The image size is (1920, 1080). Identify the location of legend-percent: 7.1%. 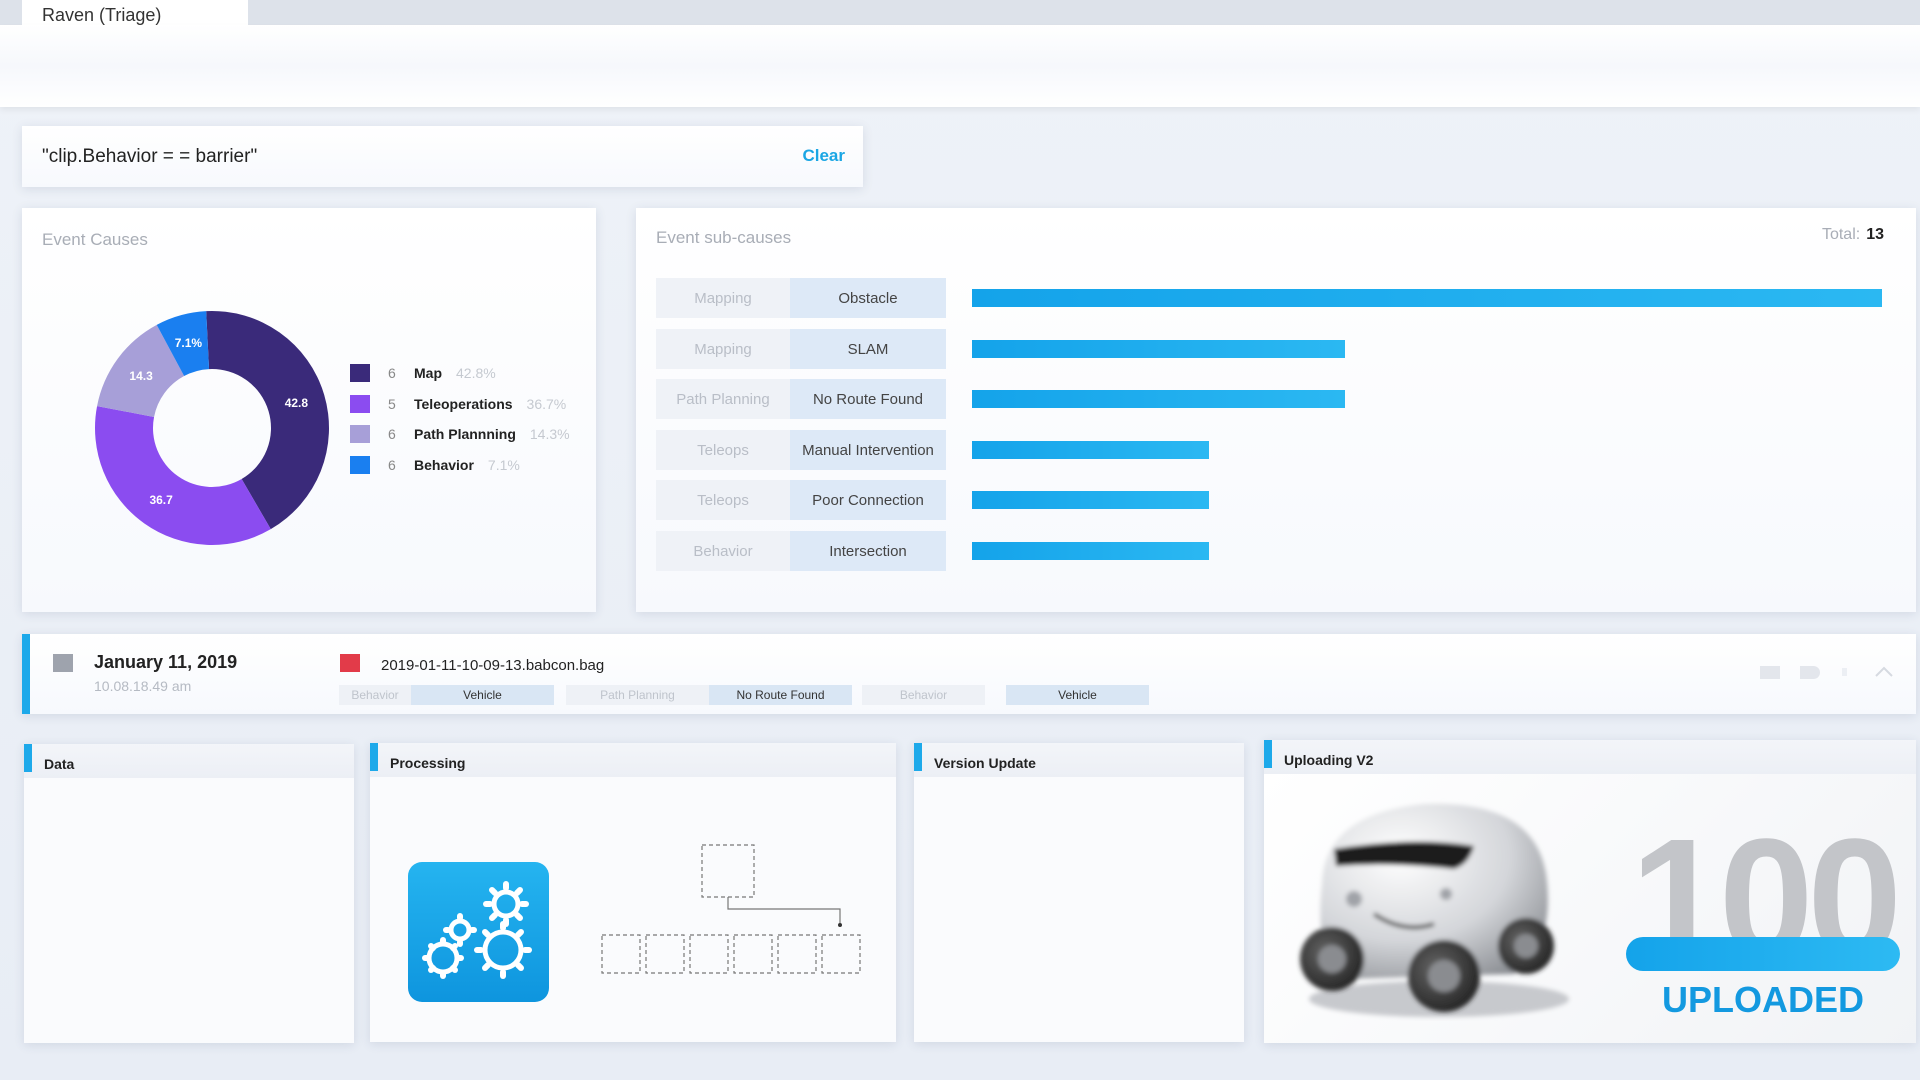
(503, 464).